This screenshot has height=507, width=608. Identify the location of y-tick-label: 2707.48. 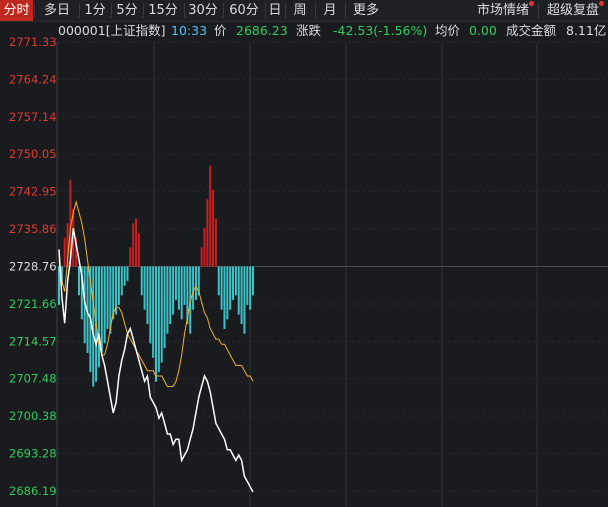
(33, 379).